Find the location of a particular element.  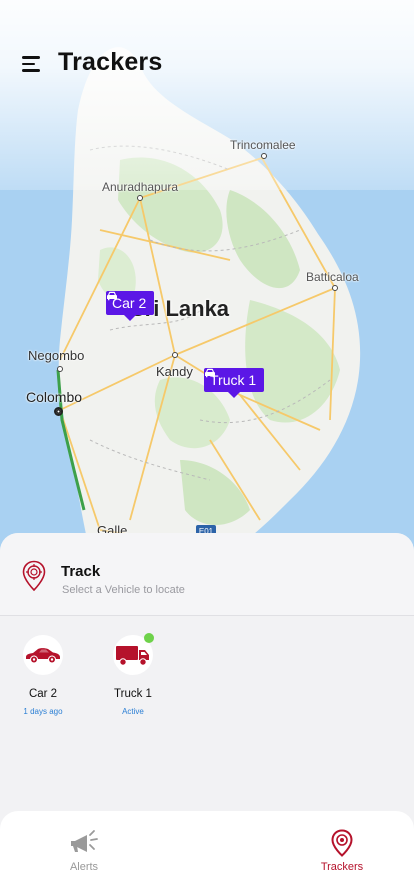

vehicle-name: Truck 1 is located at coordinates (133, 694).